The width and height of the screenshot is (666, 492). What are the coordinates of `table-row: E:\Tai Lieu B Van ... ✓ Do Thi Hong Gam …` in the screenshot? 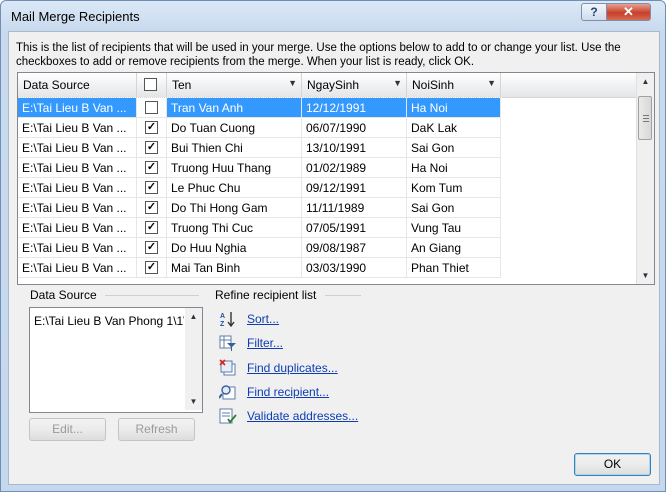 It's located at (259, 208).